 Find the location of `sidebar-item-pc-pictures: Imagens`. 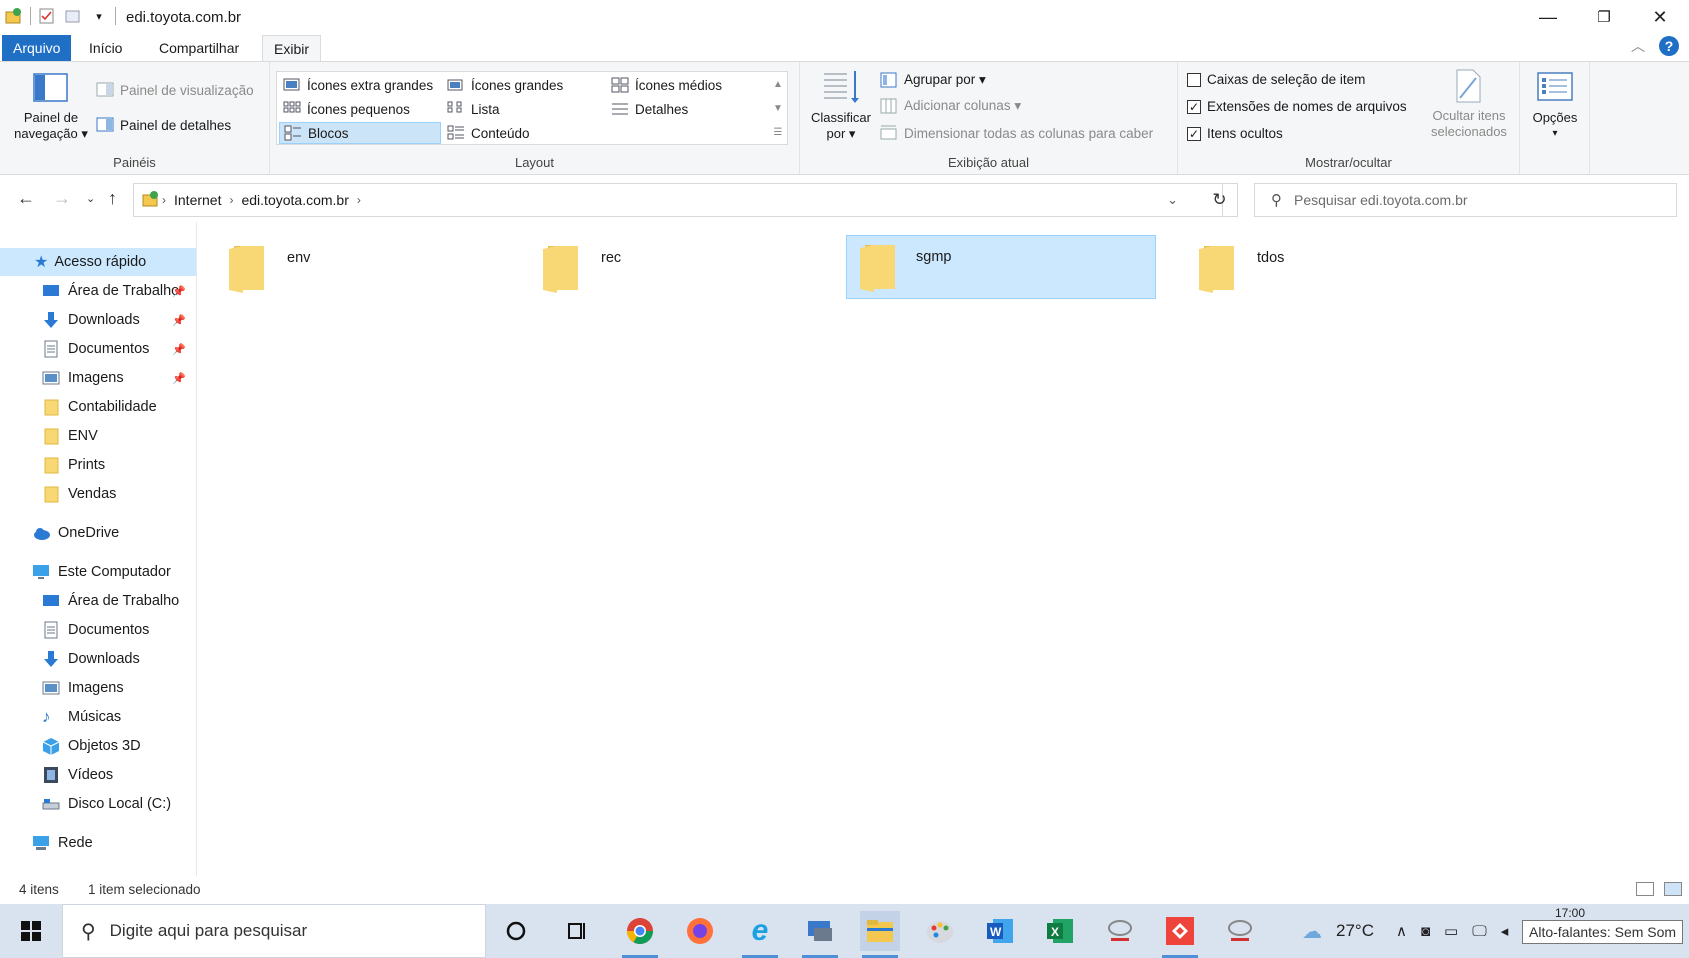

sidebar-item-pc-pictures: Imagens is located at coordinates (98, 688).